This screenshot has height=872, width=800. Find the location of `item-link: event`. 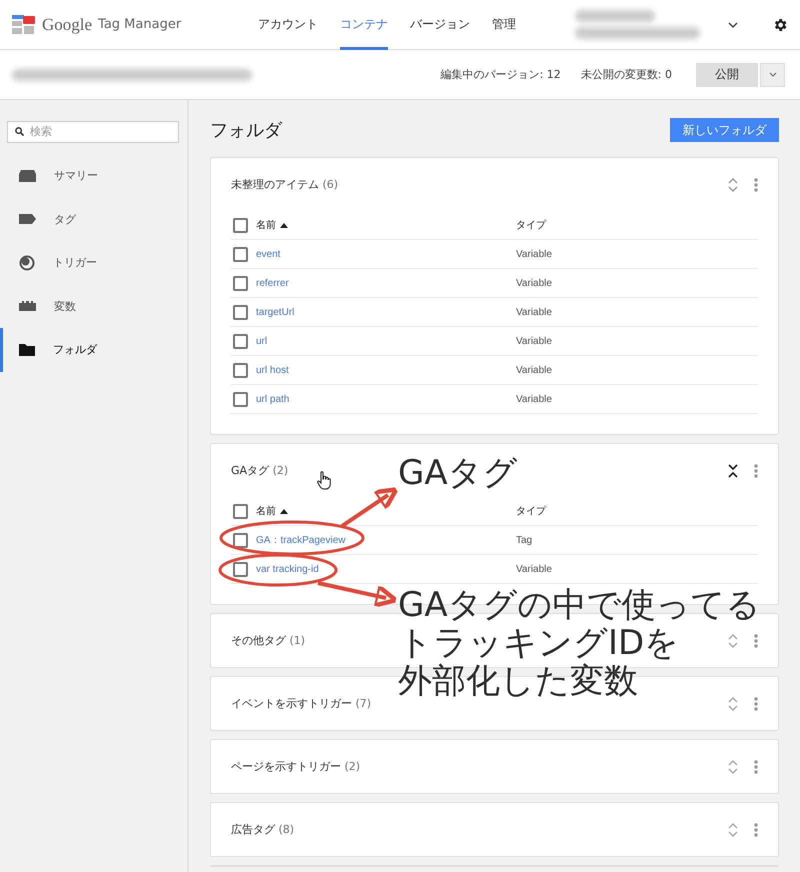

item-link: event is located at coordinates (386, 254).